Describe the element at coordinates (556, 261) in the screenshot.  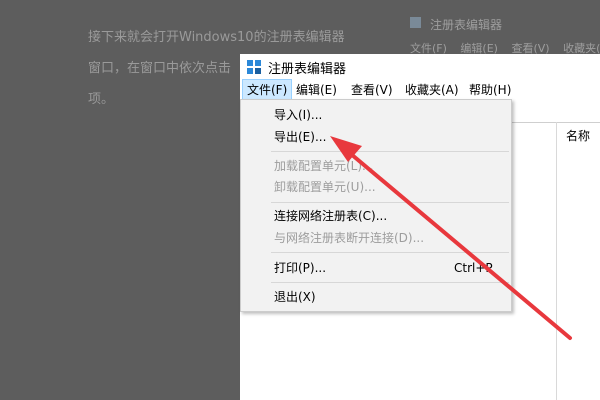
I see `pane-splitter` at that location.